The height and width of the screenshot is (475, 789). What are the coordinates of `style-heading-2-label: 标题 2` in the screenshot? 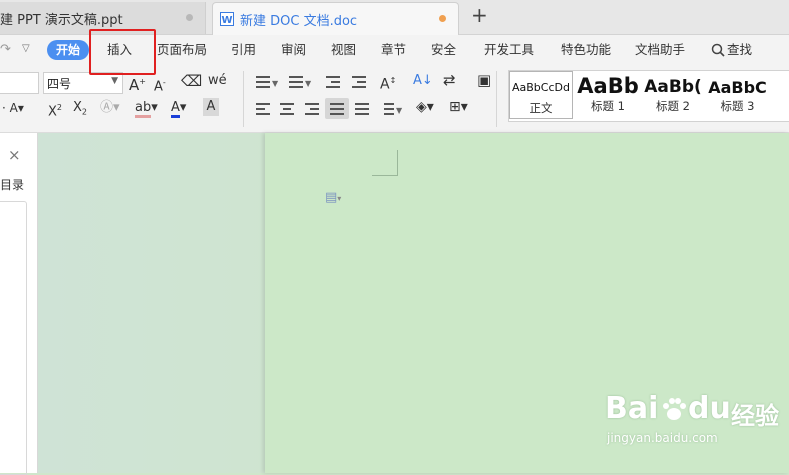 It's located at (673, 106).